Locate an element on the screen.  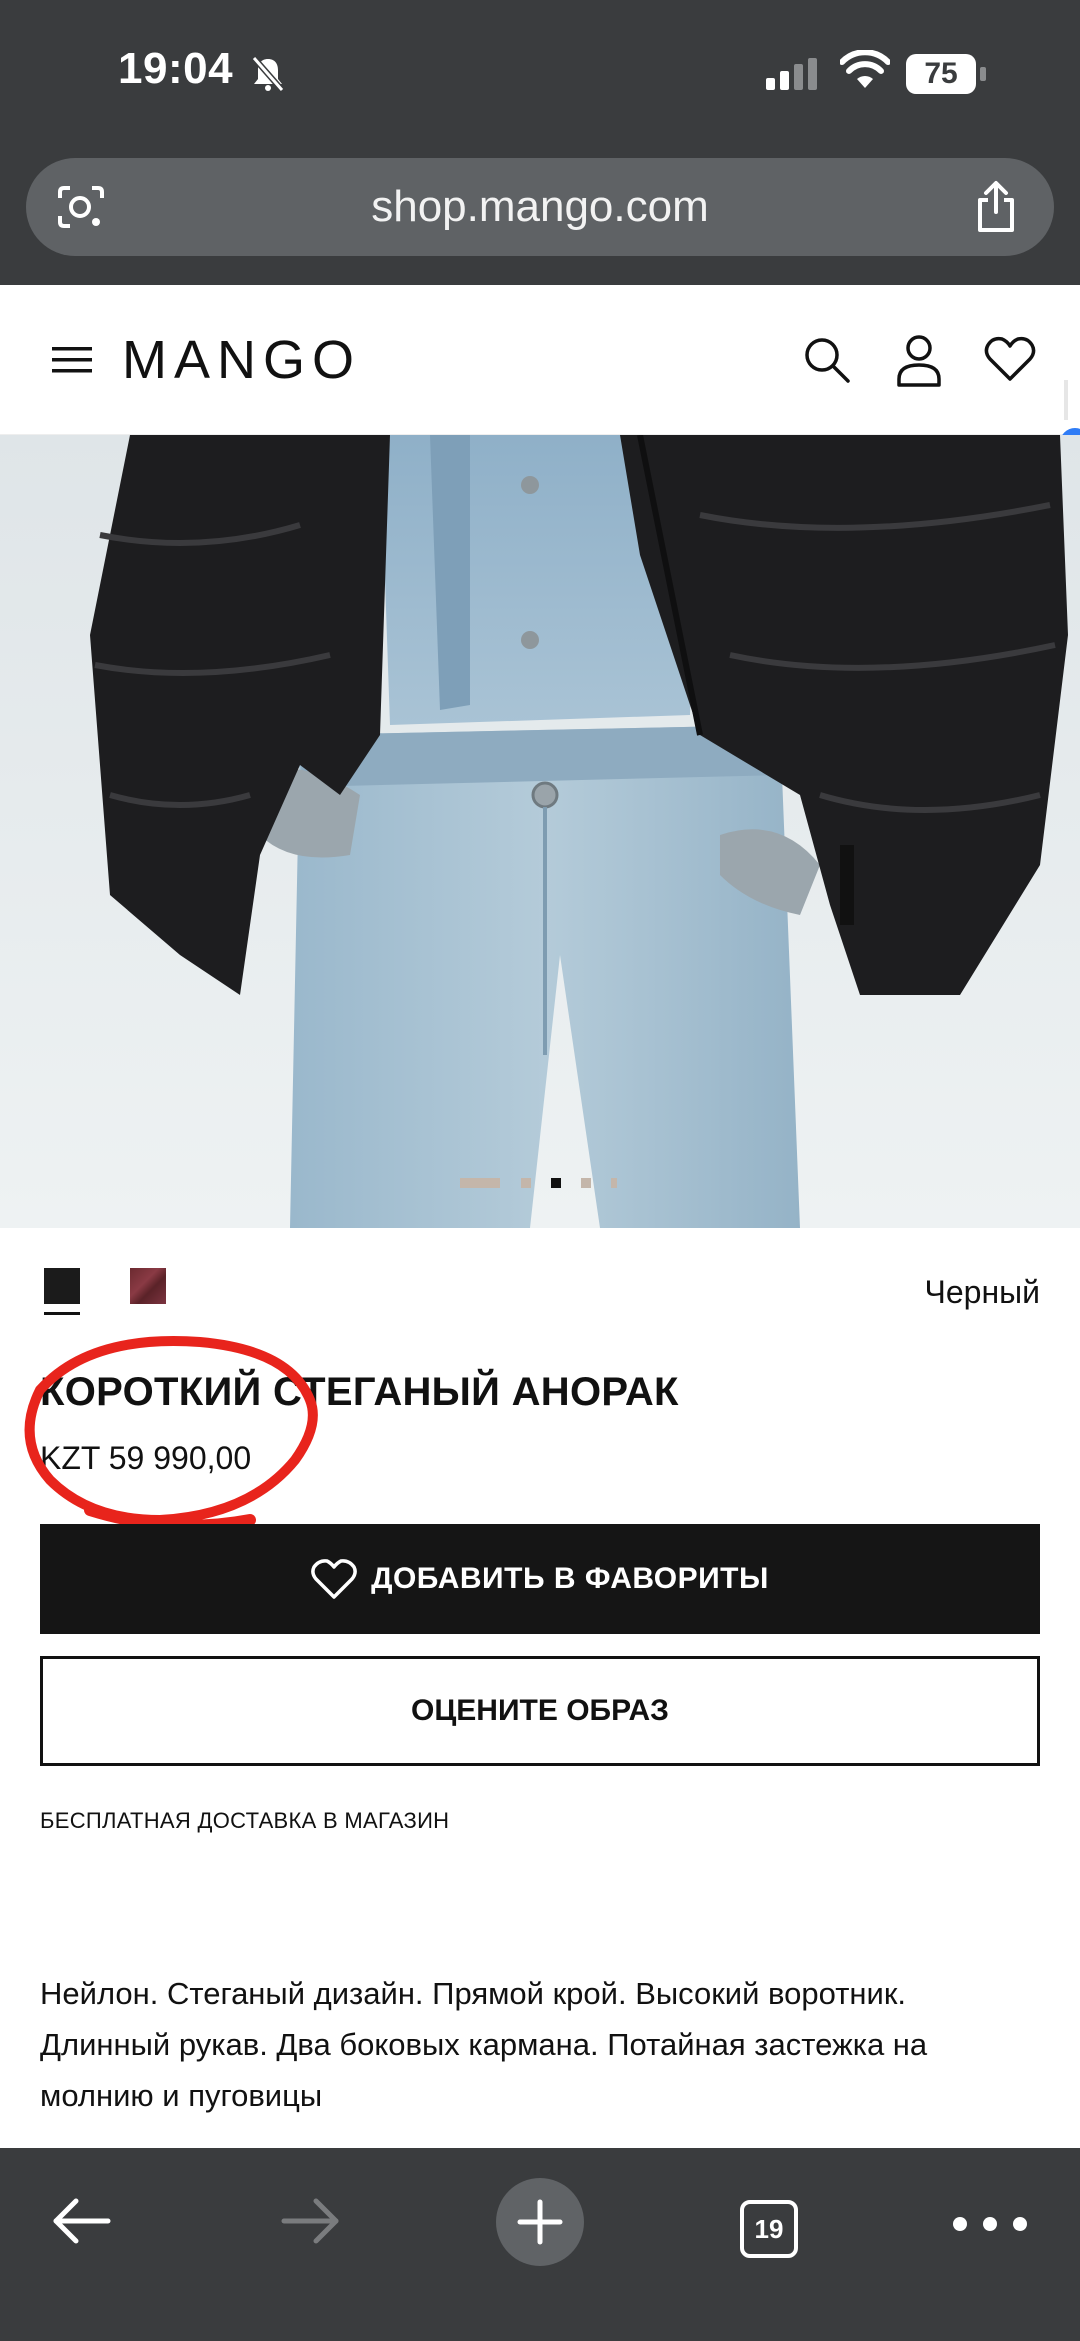
account-icon is located at coordinates (919, 360).